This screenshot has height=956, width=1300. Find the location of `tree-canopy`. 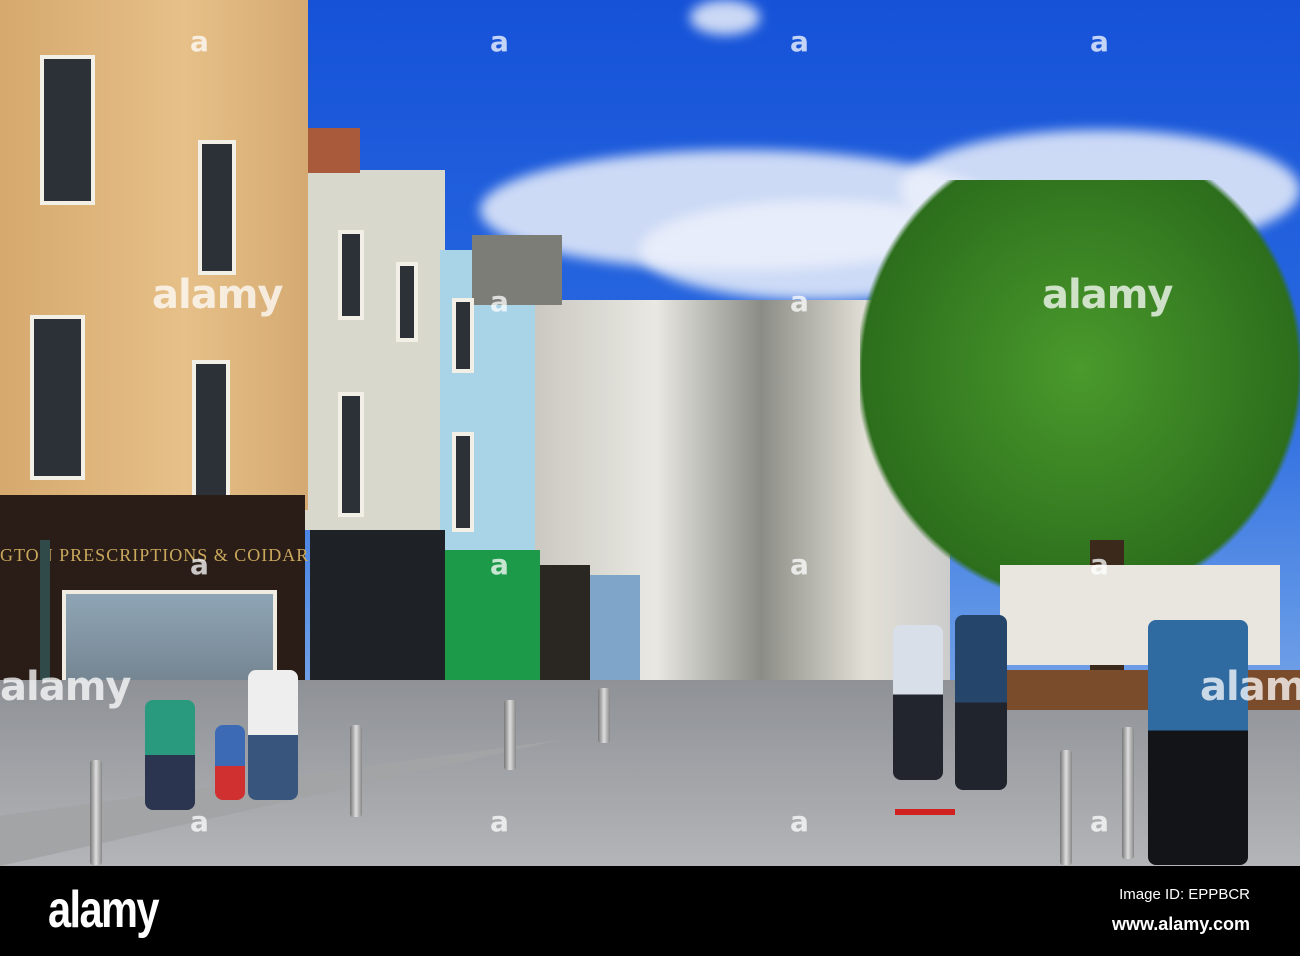

tree-canopy is located at coordinates (1080, 390).